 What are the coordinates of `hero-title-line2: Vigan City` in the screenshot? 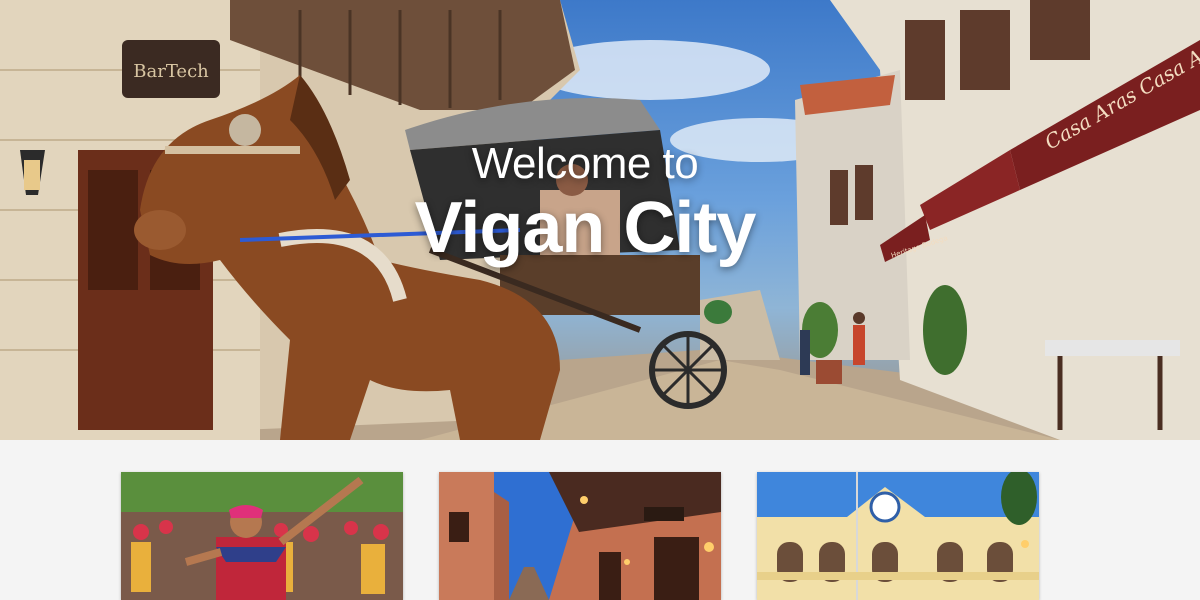 It's located at (585, 228).